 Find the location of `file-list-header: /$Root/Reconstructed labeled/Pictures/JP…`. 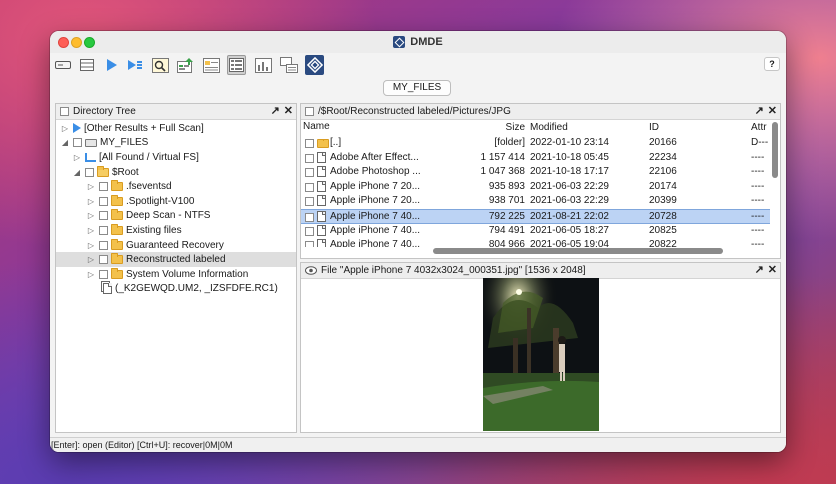

file-list-header: /$Root/Reconstructed labeled/Pictures/JP… is located at coordinates (540, 112).